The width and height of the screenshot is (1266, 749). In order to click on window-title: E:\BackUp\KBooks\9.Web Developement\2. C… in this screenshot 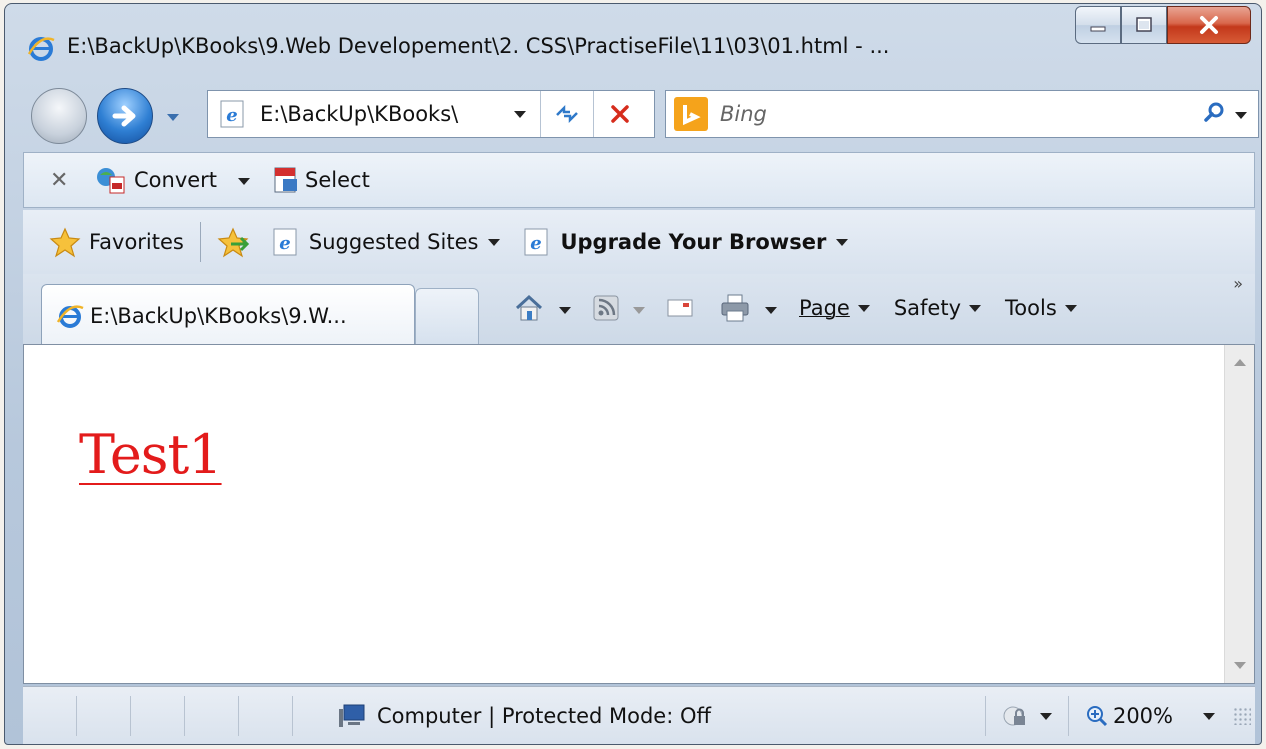, I will do `click(478, 46)`.